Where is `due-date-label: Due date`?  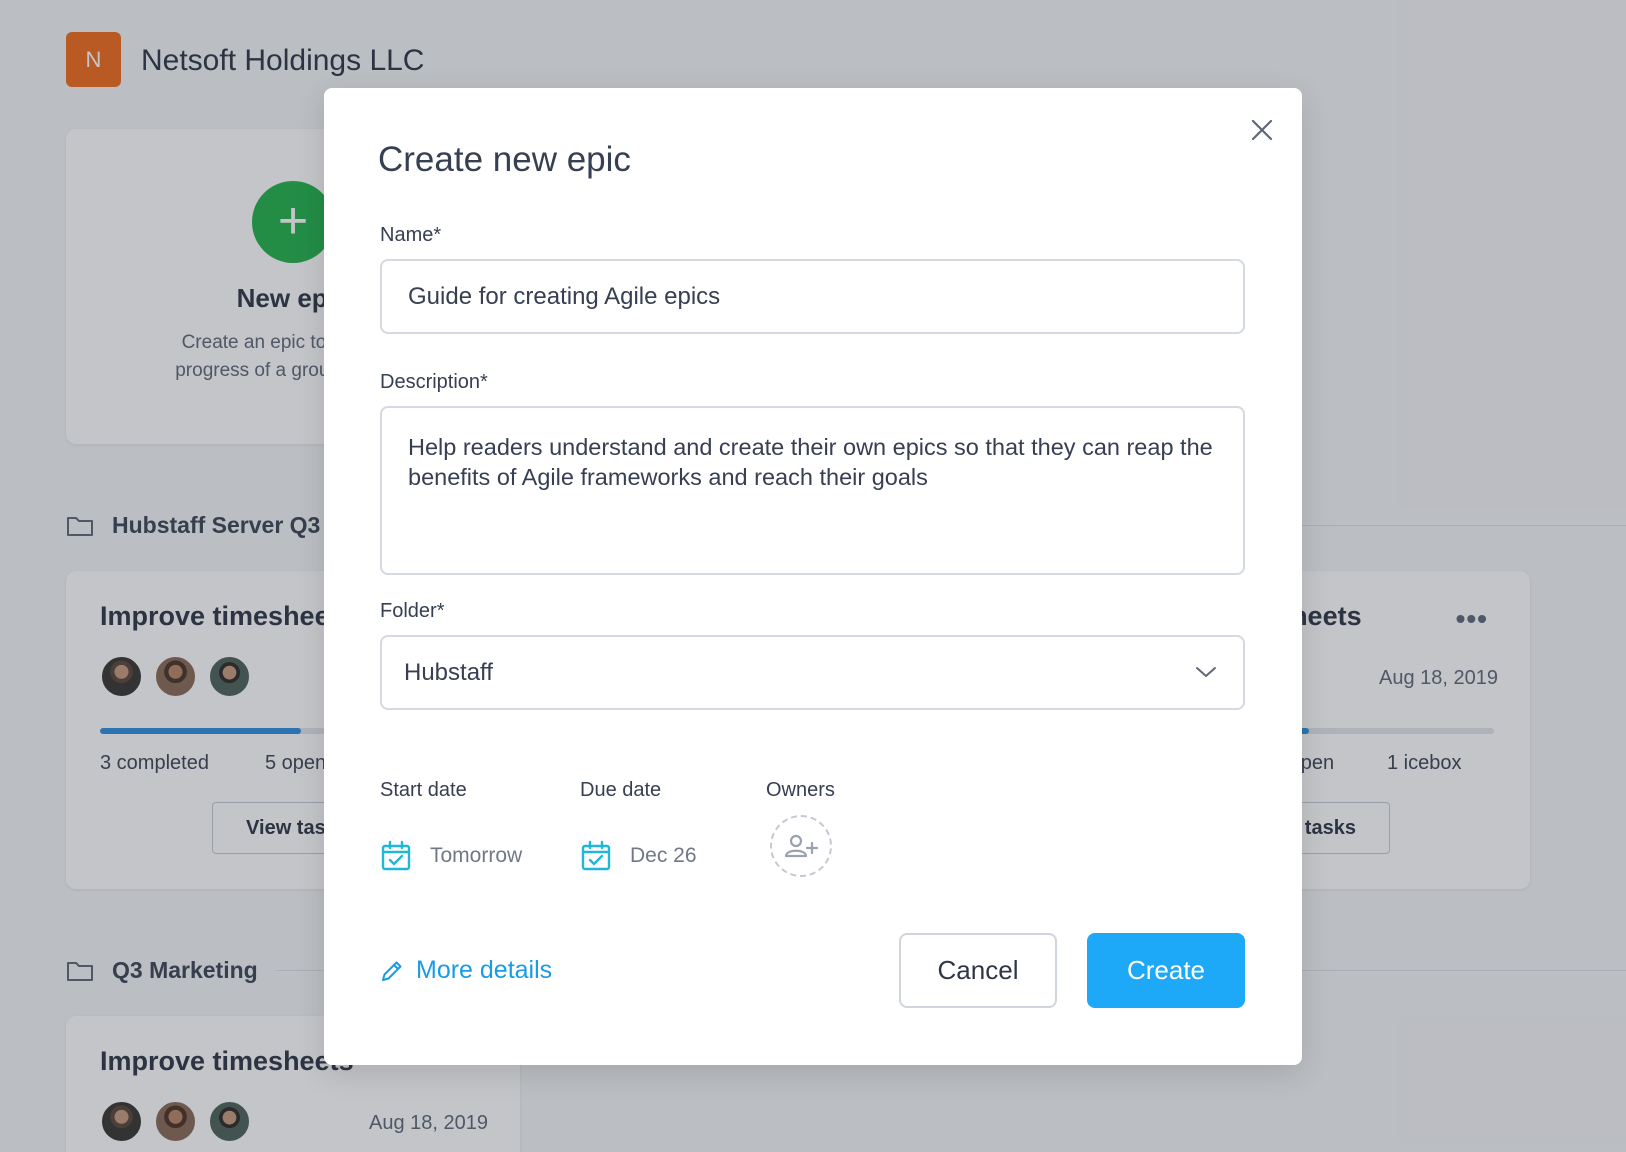 due-date-label: Due date is located at coordinates (621, 790).